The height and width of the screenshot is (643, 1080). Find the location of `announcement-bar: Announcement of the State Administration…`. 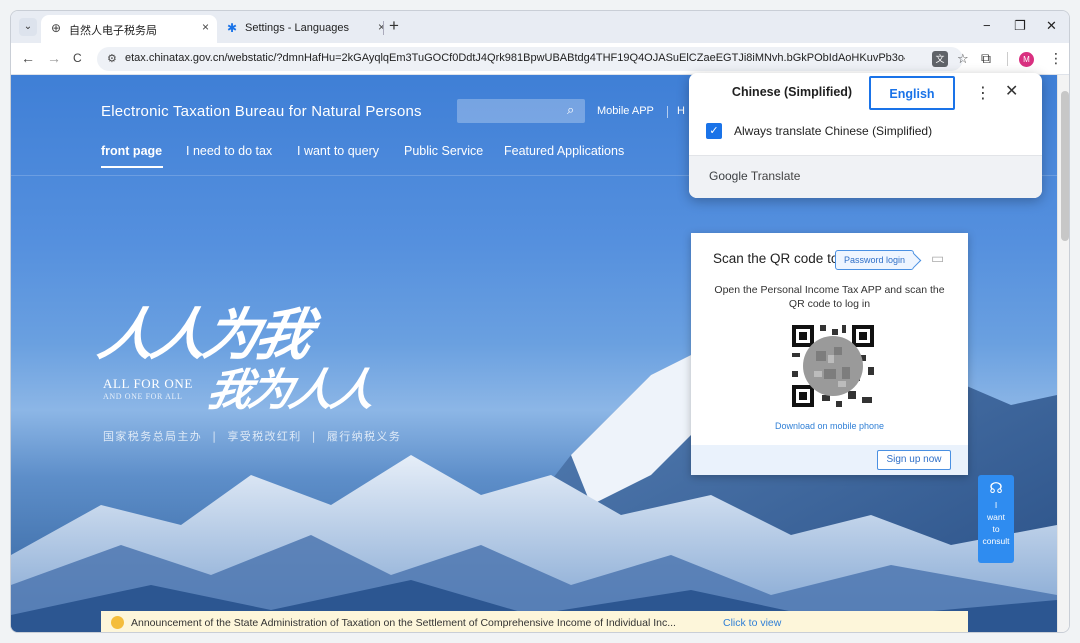

announcement-bar: Announcement of the State Administration… is located at coordinates (534, 621).